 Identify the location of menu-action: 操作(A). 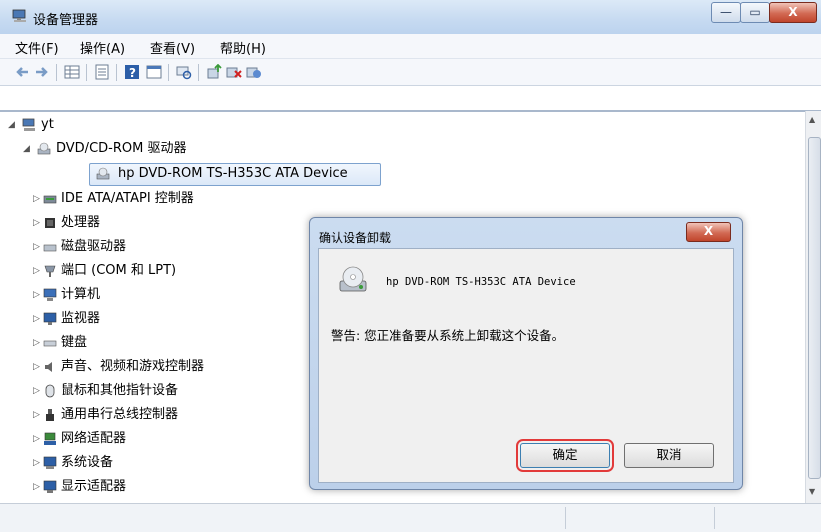
(102, 47).